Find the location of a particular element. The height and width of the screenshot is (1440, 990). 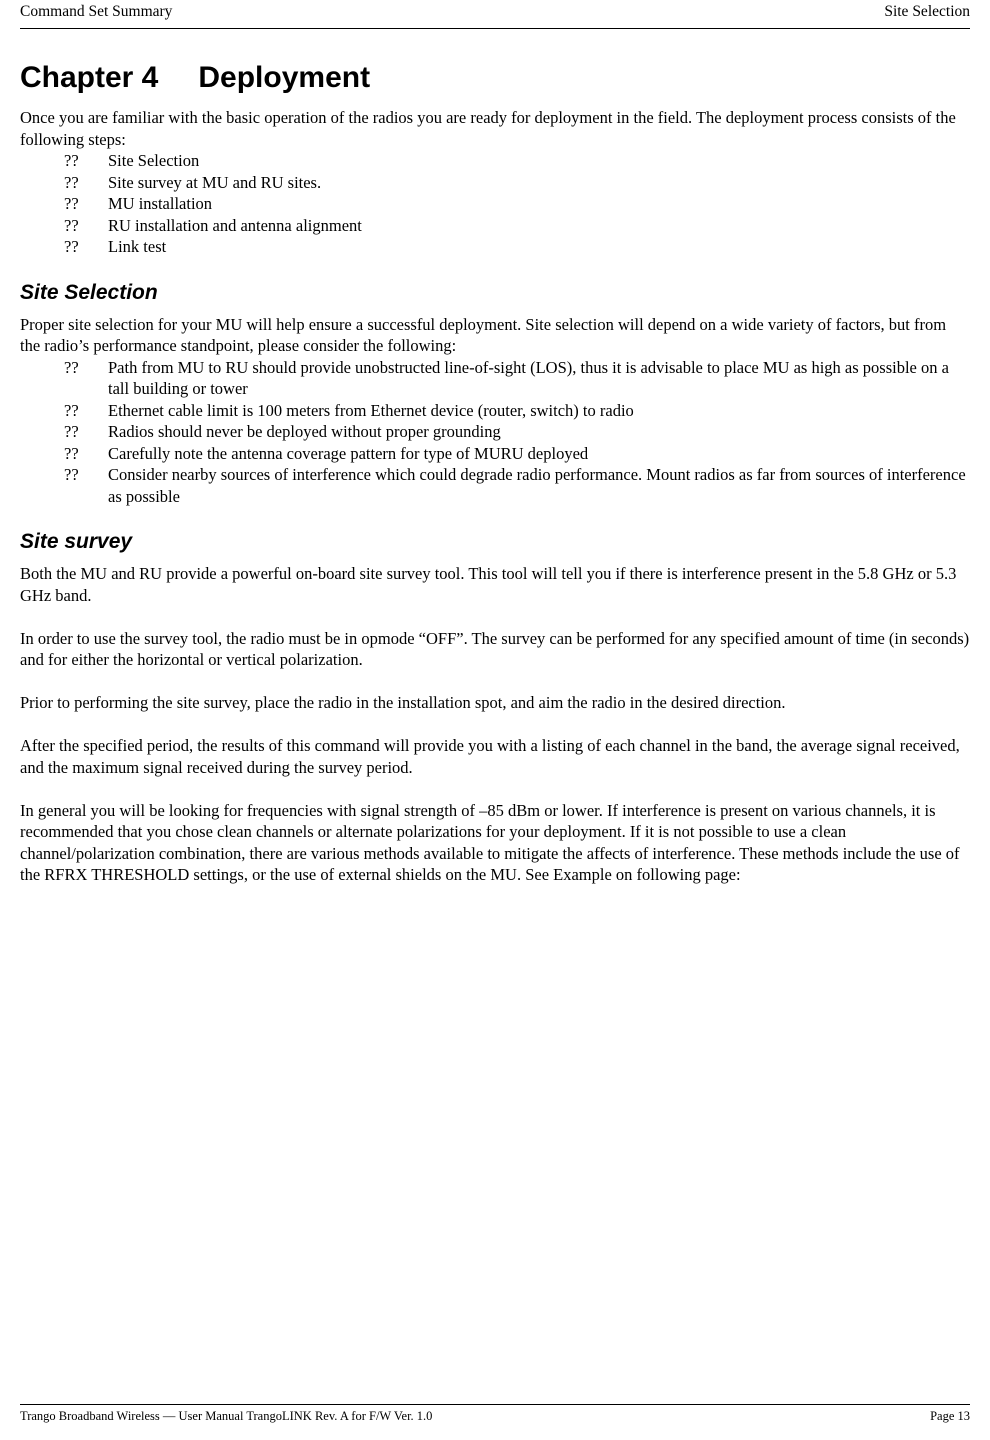

list-item: ?? Site Selection is located at coordinates (495, 161).